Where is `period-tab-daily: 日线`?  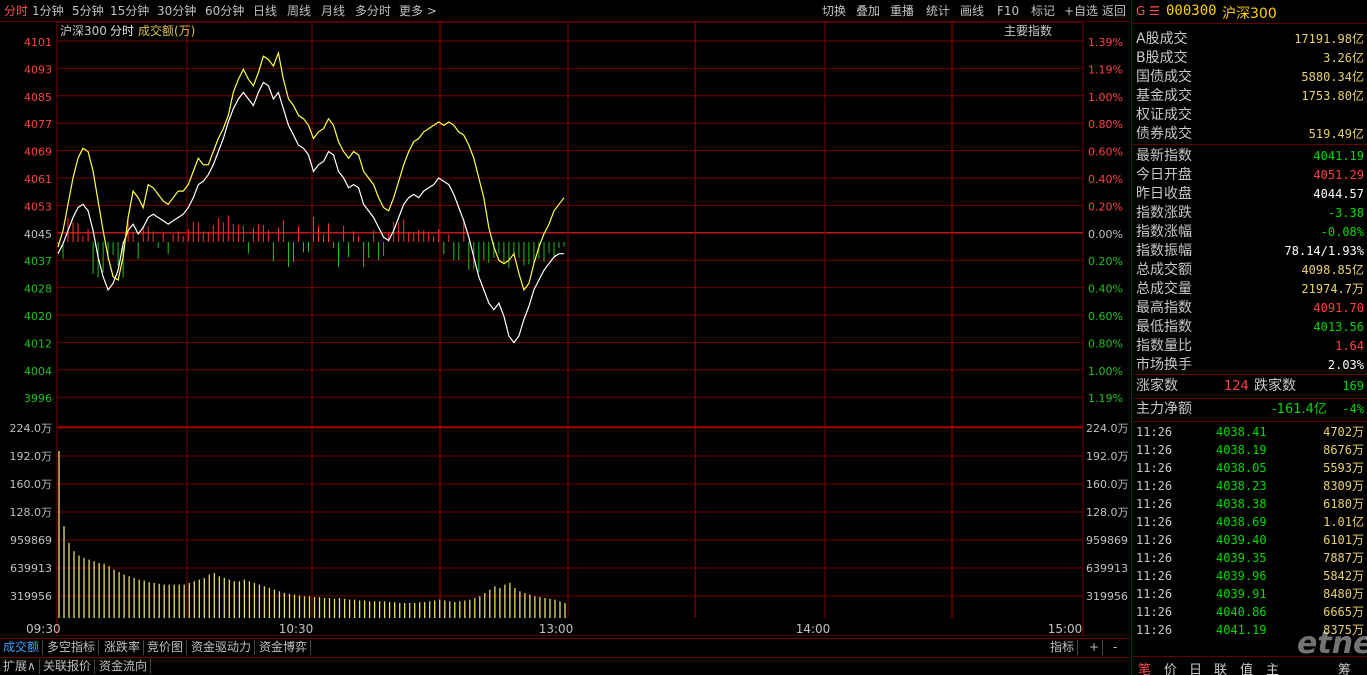
period-tab-daily: 日线 is located at coordinates (265, 11).